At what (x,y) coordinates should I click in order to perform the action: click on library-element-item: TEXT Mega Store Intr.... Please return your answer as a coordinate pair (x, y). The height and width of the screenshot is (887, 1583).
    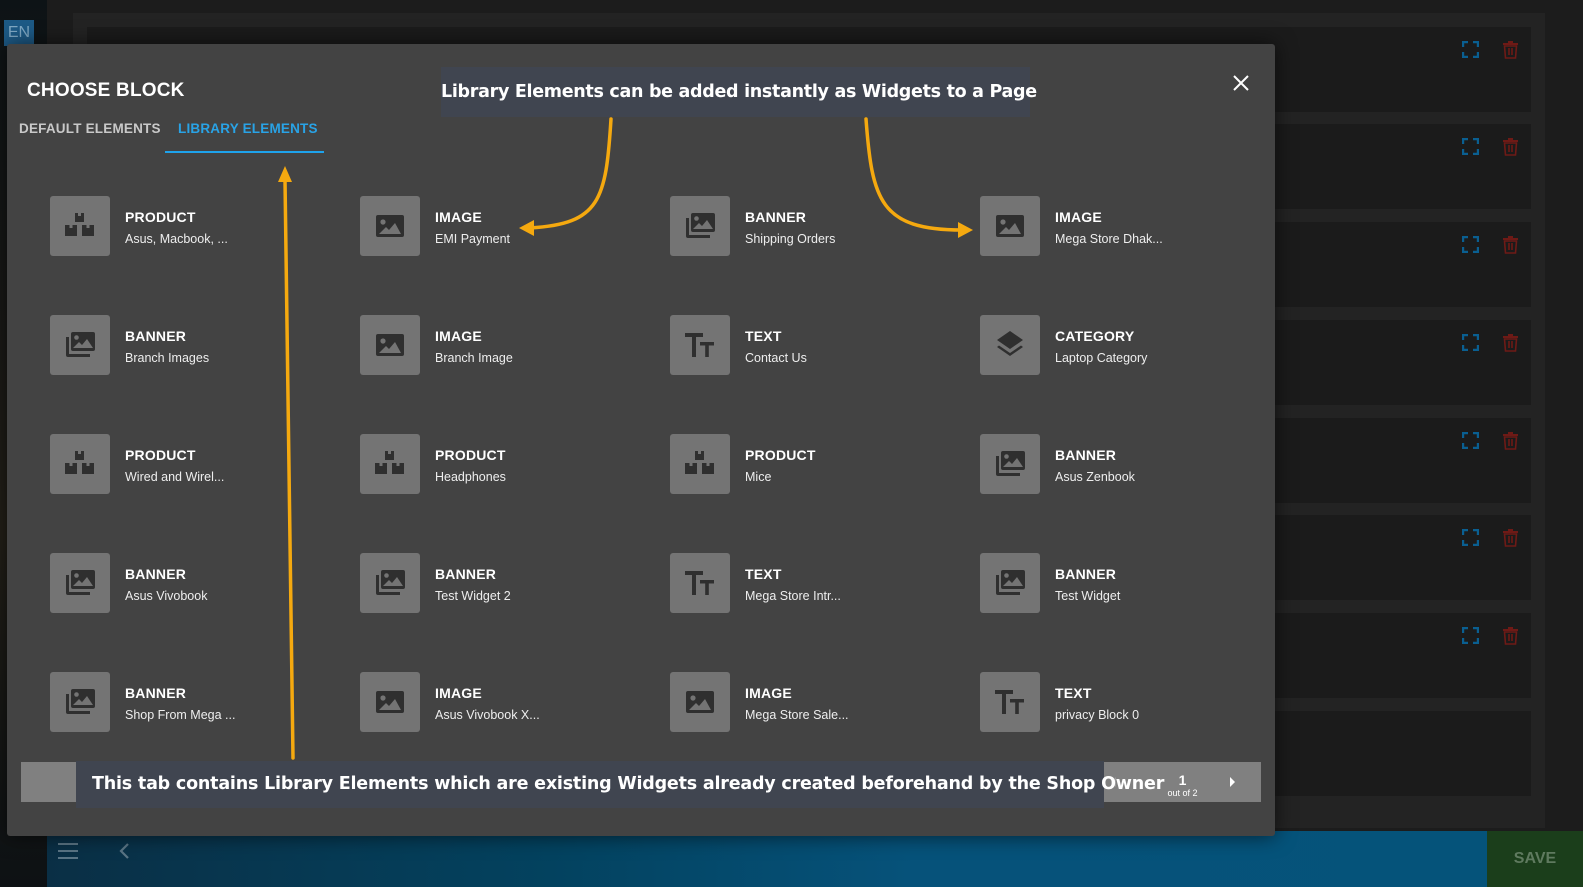
    Looking at the image, I should click on (820, 584).